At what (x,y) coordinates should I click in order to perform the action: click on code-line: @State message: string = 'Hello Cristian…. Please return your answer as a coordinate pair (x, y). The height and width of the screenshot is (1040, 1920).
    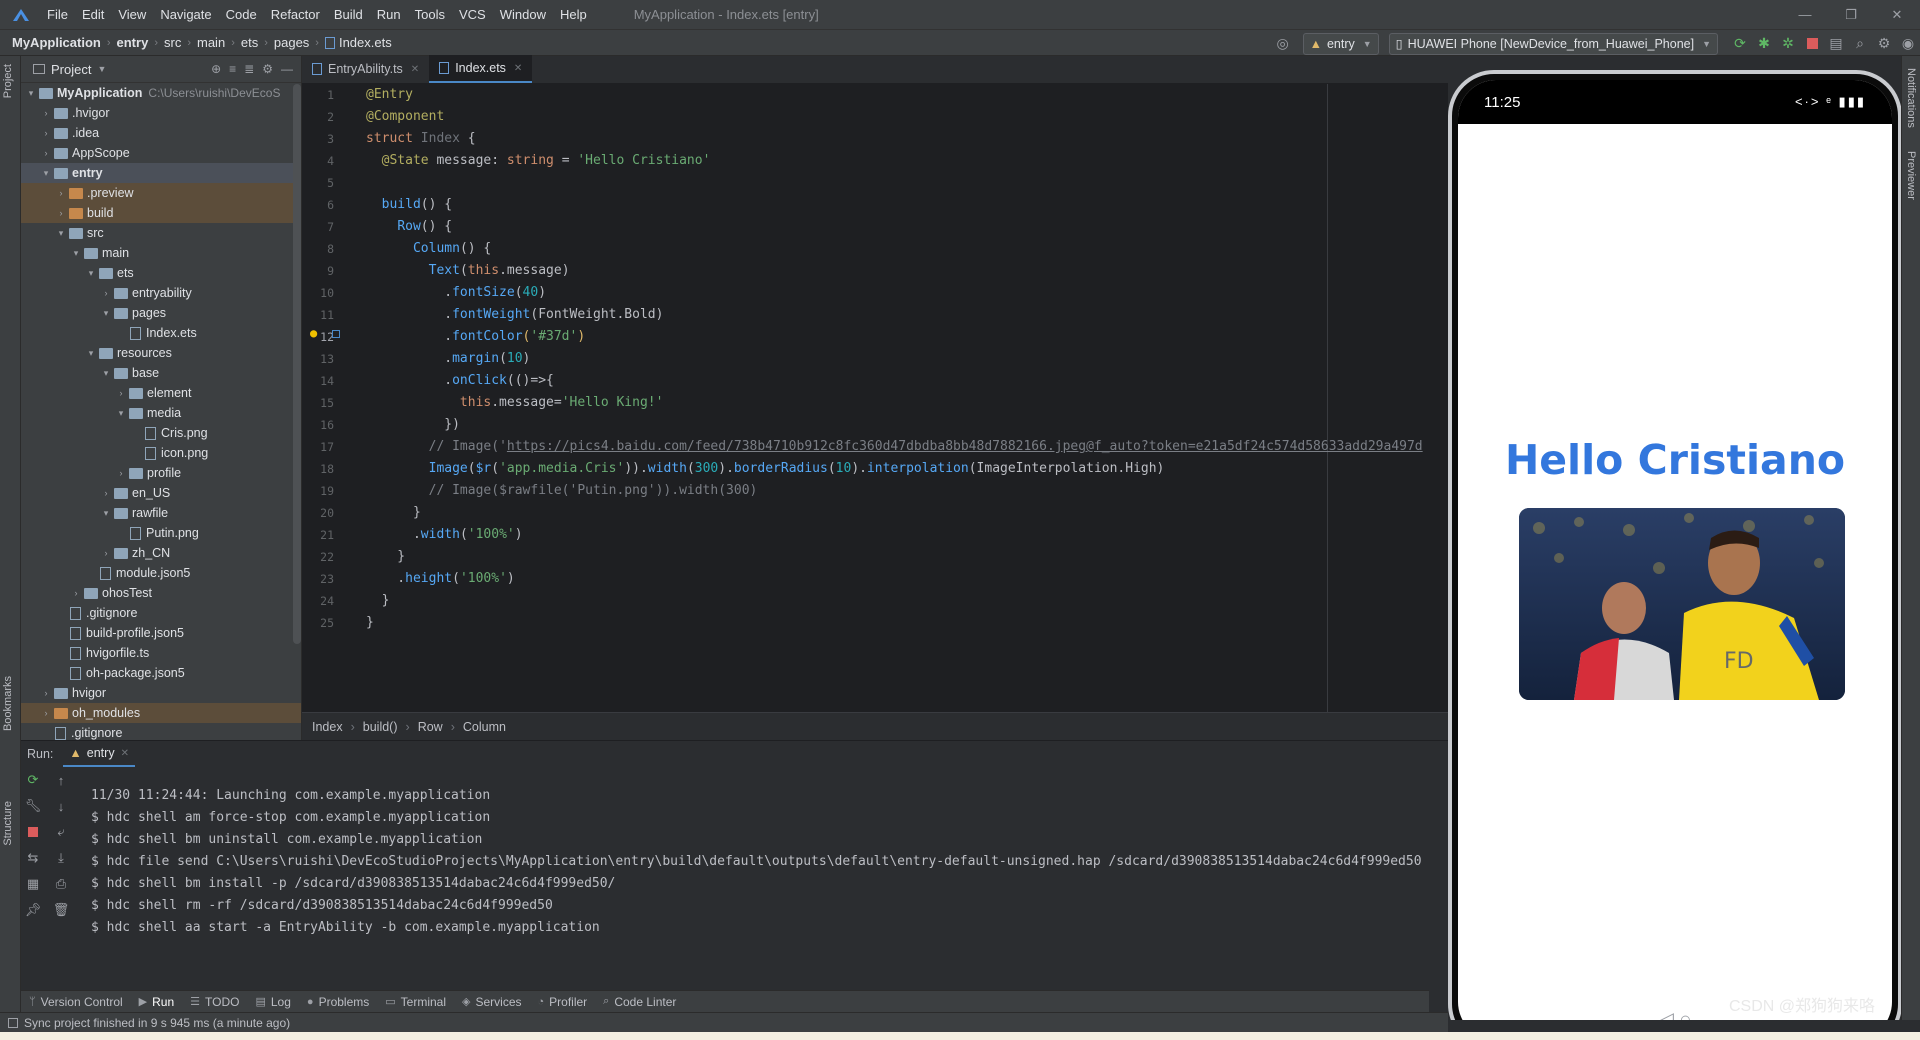
    Looking at the image, I should click on (906, 161).